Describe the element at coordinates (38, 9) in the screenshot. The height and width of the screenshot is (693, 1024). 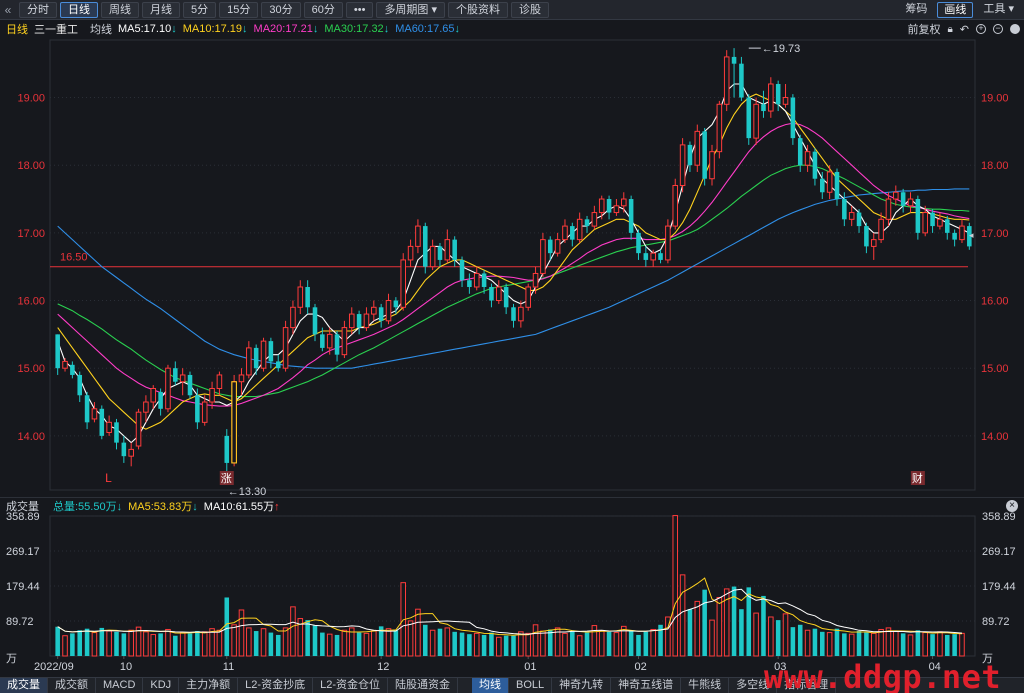
I see `period-button: 分时` at that location.